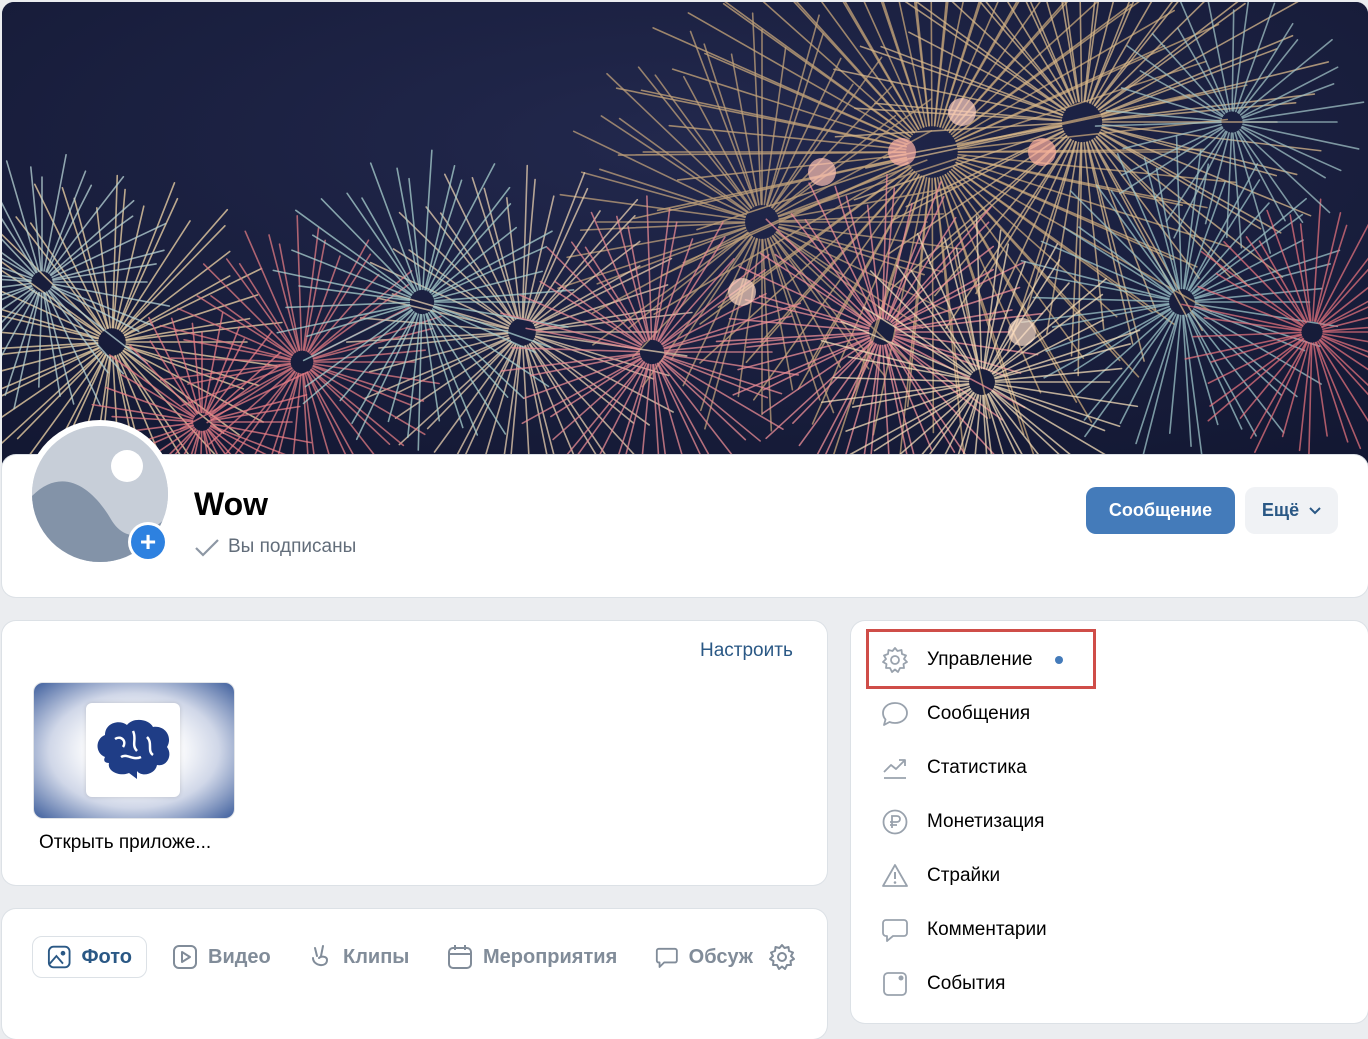 Image resolution: width=1368 pixels, height=1039 pixels. What do you see at coordinates (987, 929) in the screenshot?
I see `menu-item-label: Комментарии` at bounding box center [987, 929].